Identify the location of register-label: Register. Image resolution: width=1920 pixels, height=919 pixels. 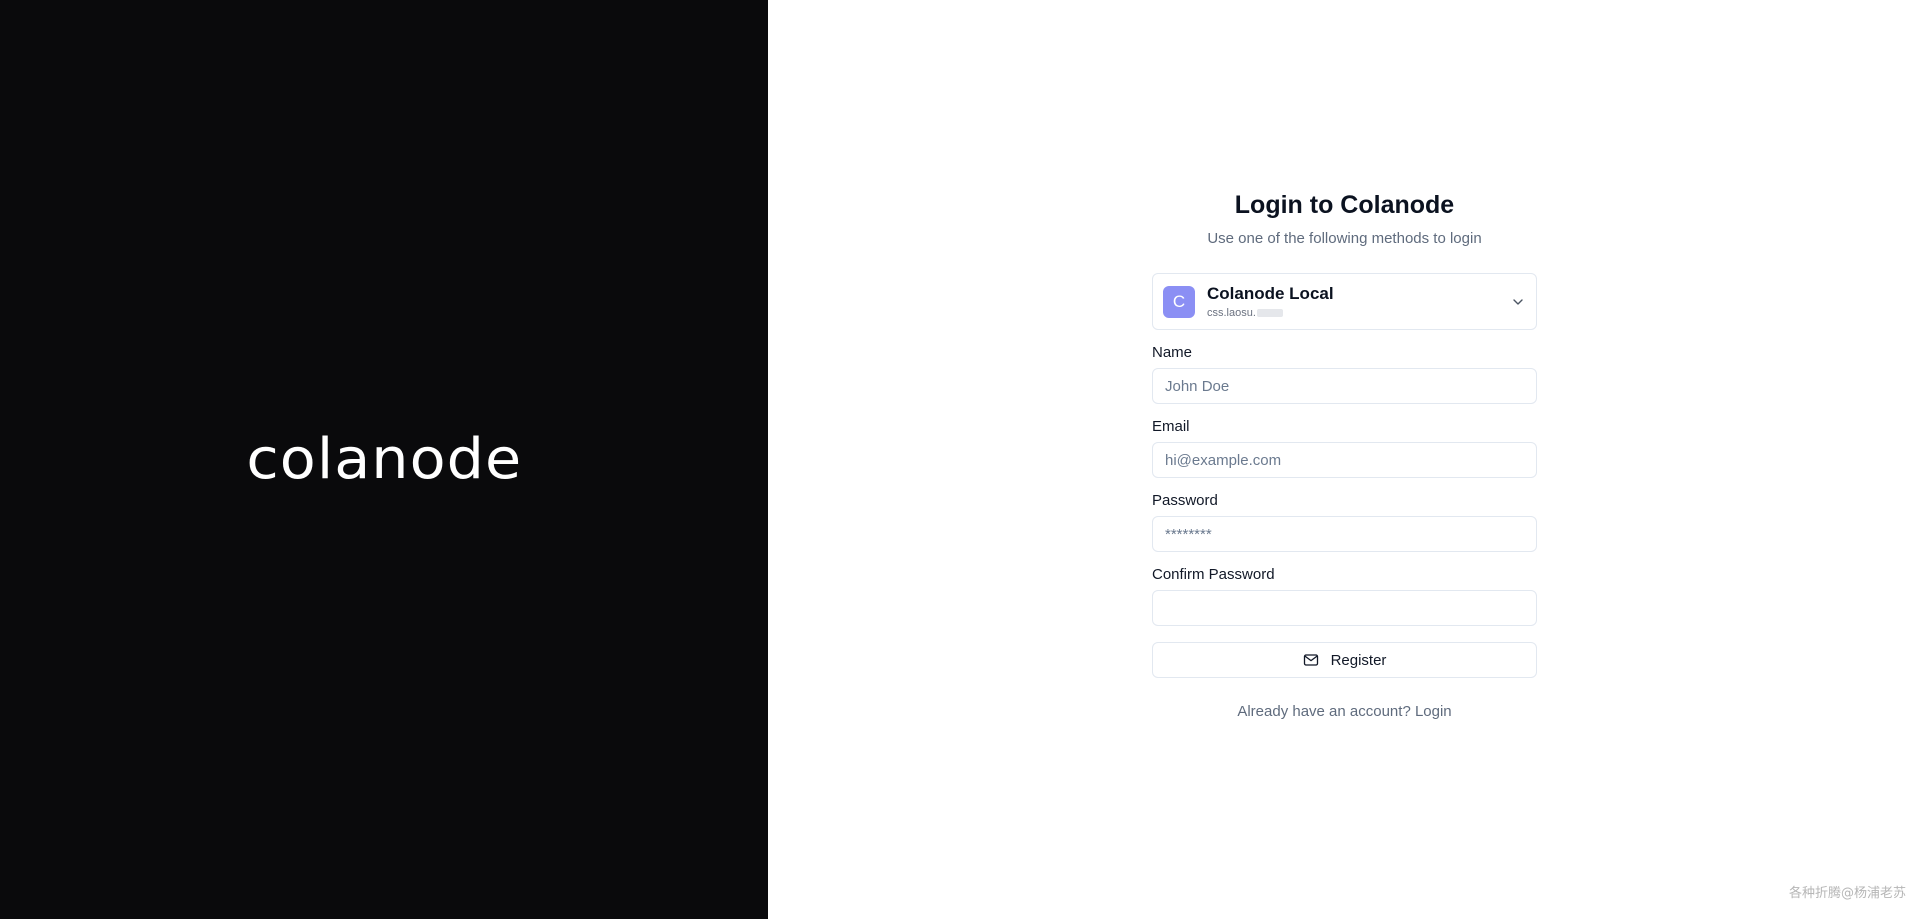
(1358, 660).